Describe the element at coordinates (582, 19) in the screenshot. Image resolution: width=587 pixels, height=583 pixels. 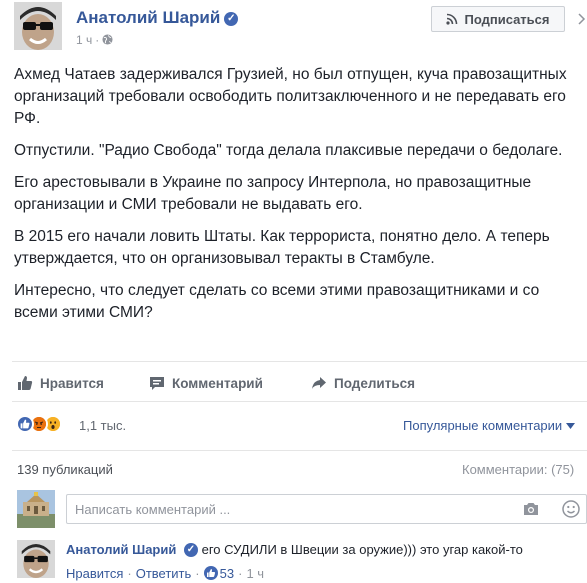
I see `options-chevron-icon` at that location.